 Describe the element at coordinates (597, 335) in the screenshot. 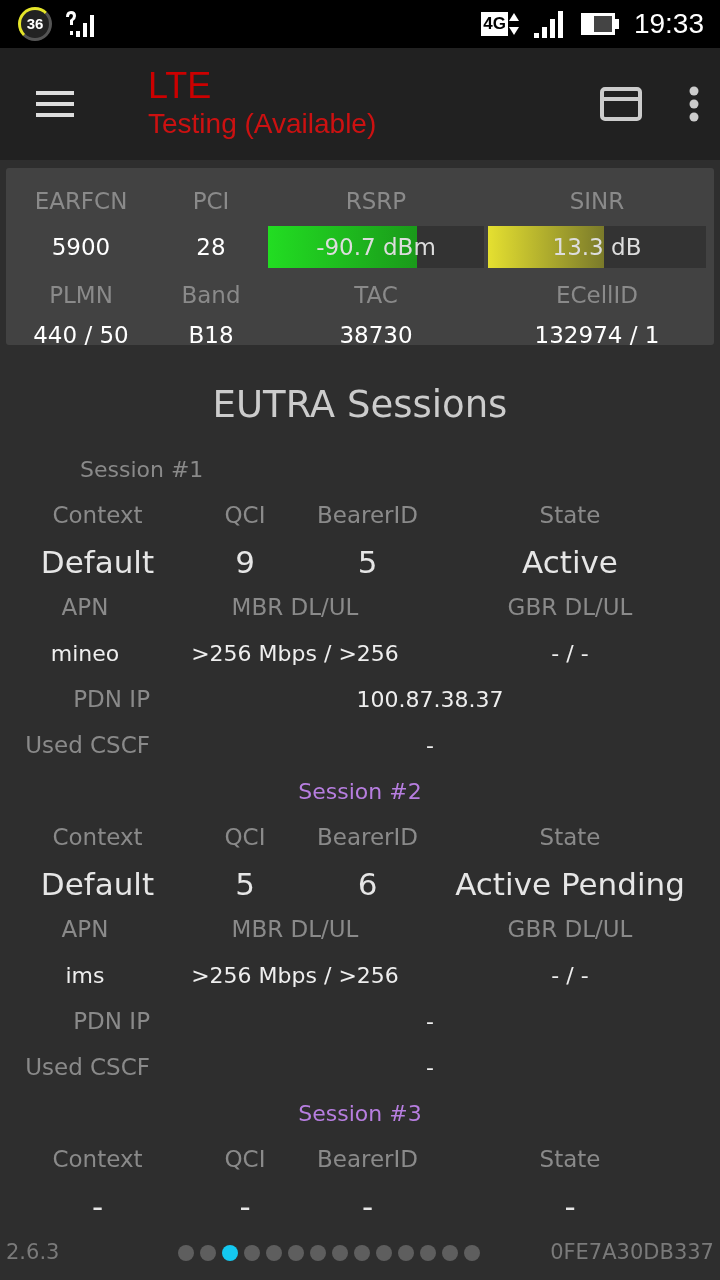

I see `field-value: 132974 / 1` at that location.